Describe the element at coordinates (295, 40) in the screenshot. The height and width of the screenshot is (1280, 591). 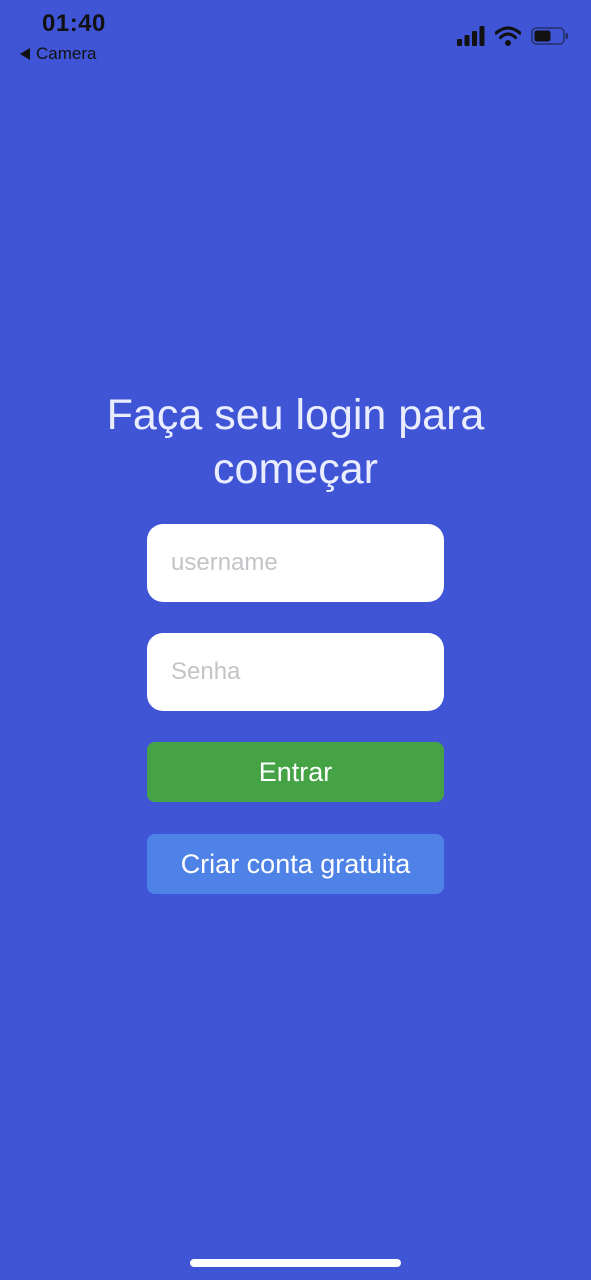
I see `status-bar: 01:40 Camera` at that location.